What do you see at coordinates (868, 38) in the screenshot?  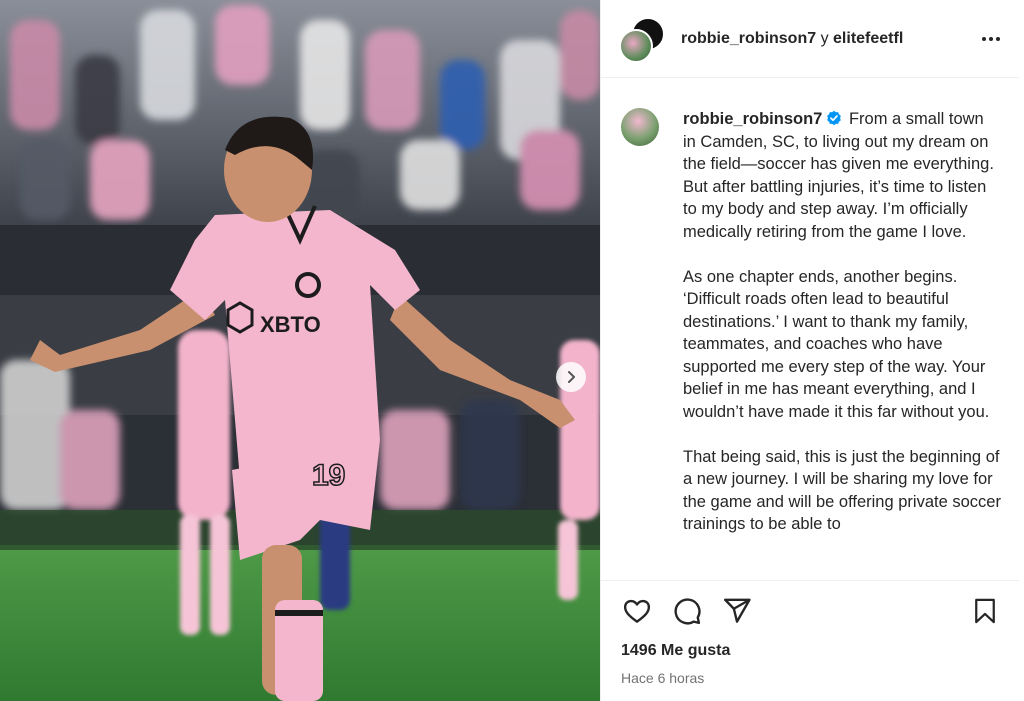 I see `username-link-2: elitefeetfl` at bounding box center [868, 38].